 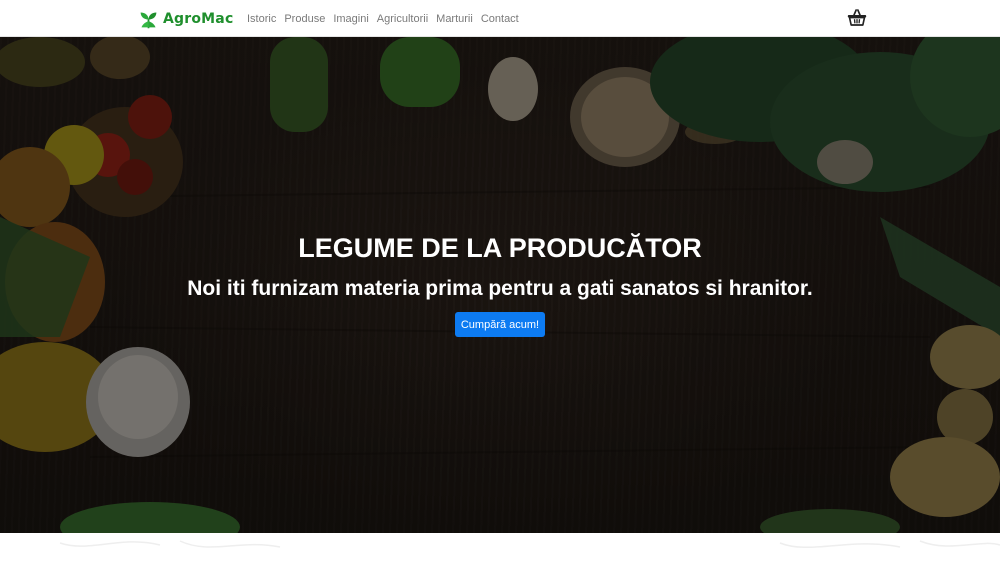 What do you see at coordinates (350, 19) in the screenshot?
I see `nav-link-imagini: Imagini` at bounding box center [350, 19].